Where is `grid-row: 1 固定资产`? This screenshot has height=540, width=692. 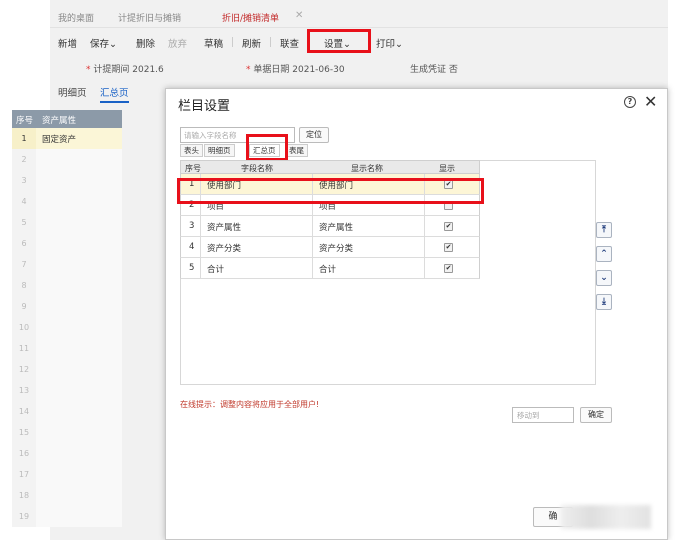
grid-row: 1 固定资产 is located at coordinates (67, 138).